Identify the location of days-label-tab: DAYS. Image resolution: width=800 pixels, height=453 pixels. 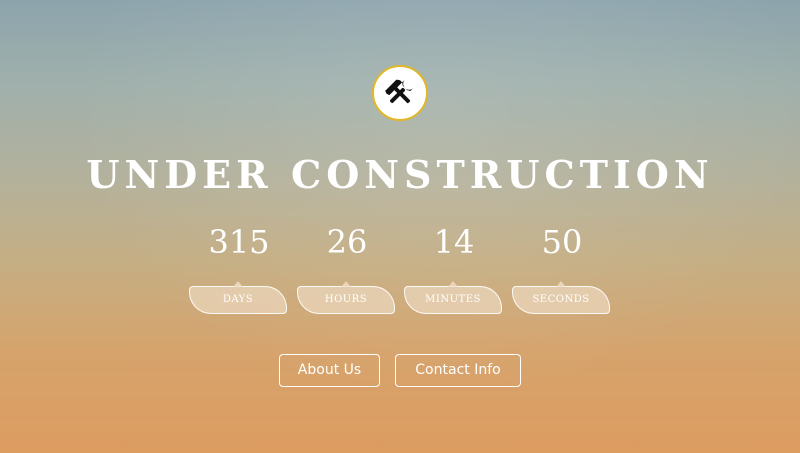
(238, 297).